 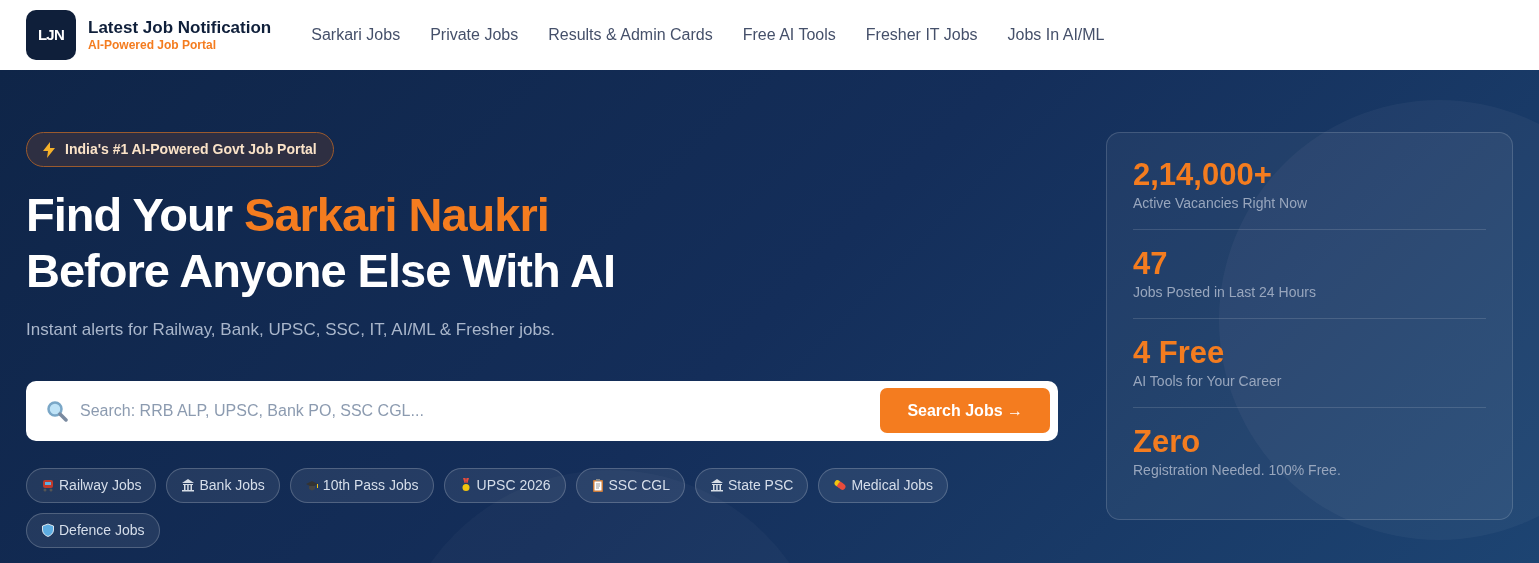 I want to click on nav-link: Free AI Tools, so click(x=789, y=35).